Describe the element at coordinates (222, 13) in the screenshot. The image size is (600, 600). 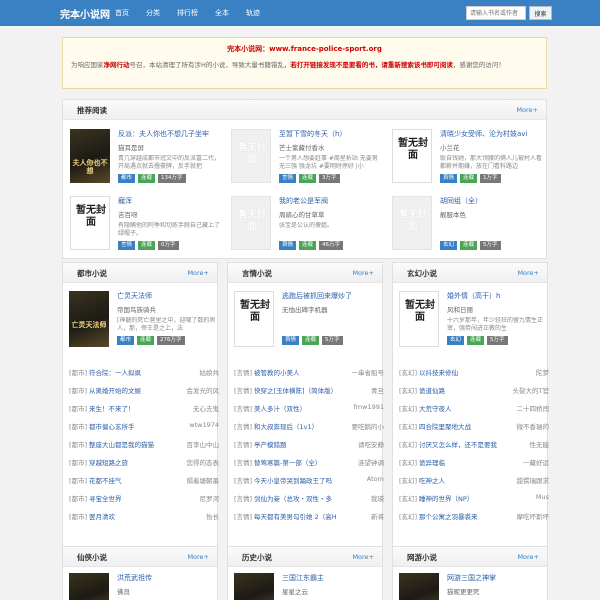
I see `nav-complete: 全本` at that location.